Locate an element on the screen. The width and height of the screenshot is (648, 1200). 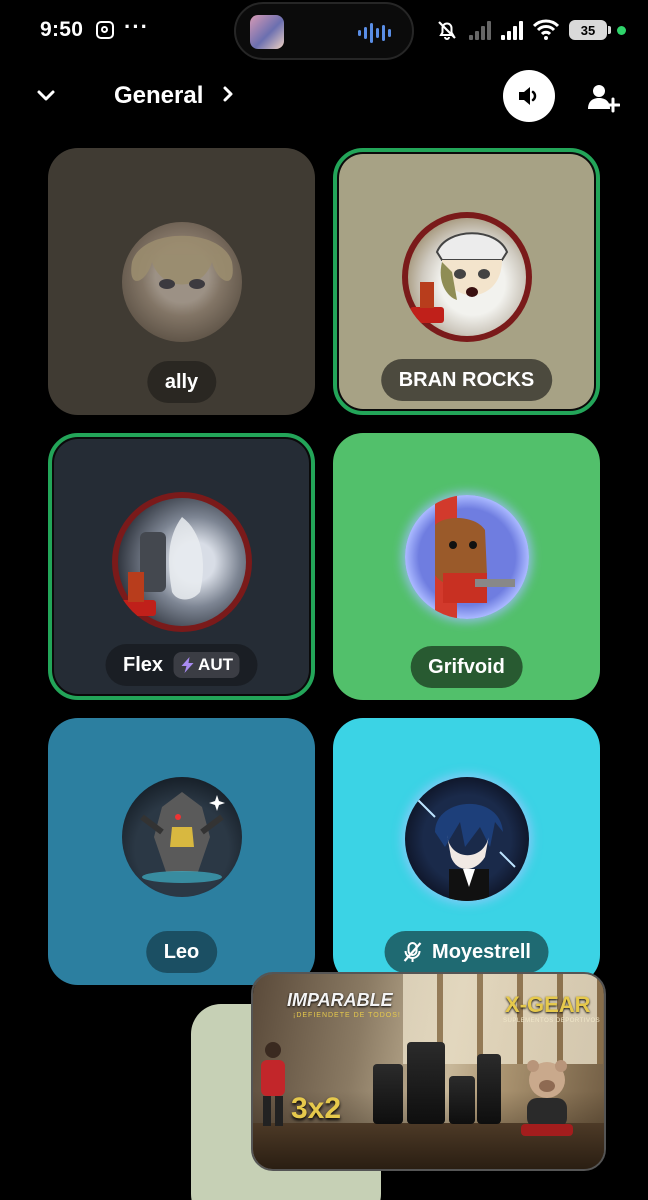
participant-name-pill: Flex AUT is located at coordinates (181, 665).